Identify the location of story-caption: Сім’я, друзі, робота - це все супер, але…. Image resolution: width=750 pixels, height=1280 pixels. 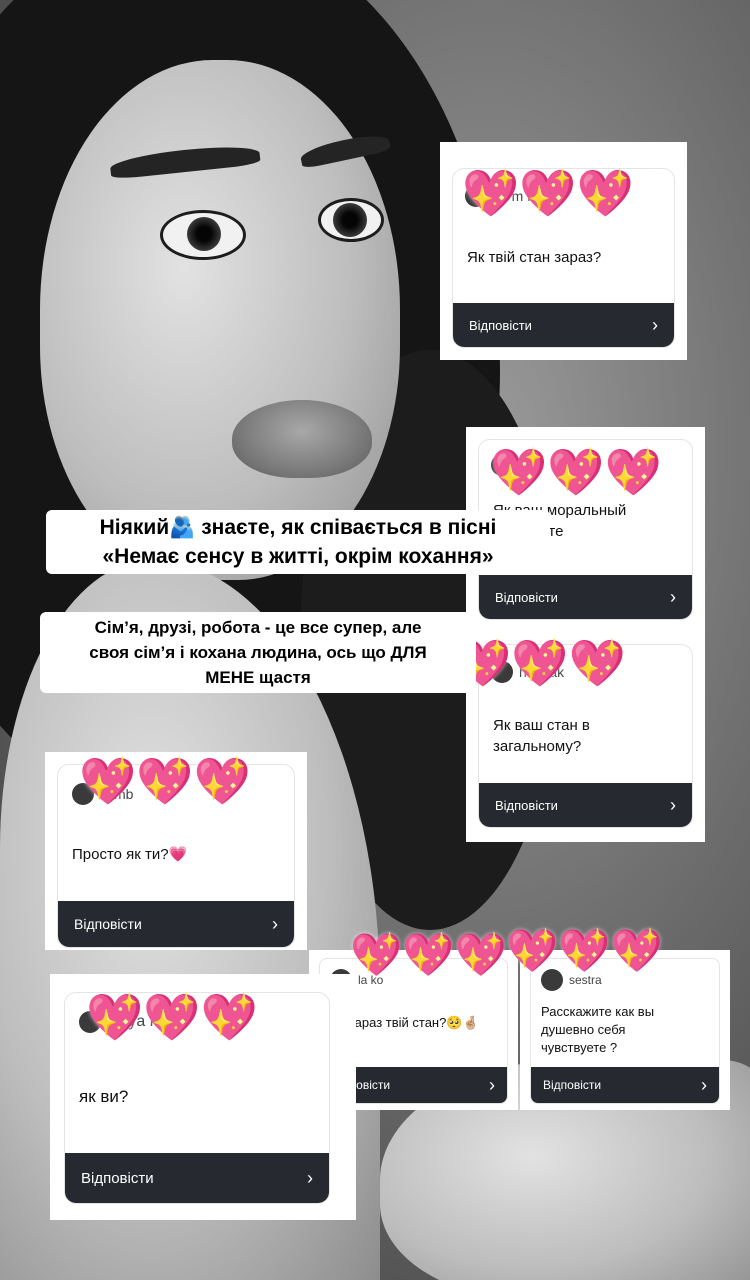
(258, 652).